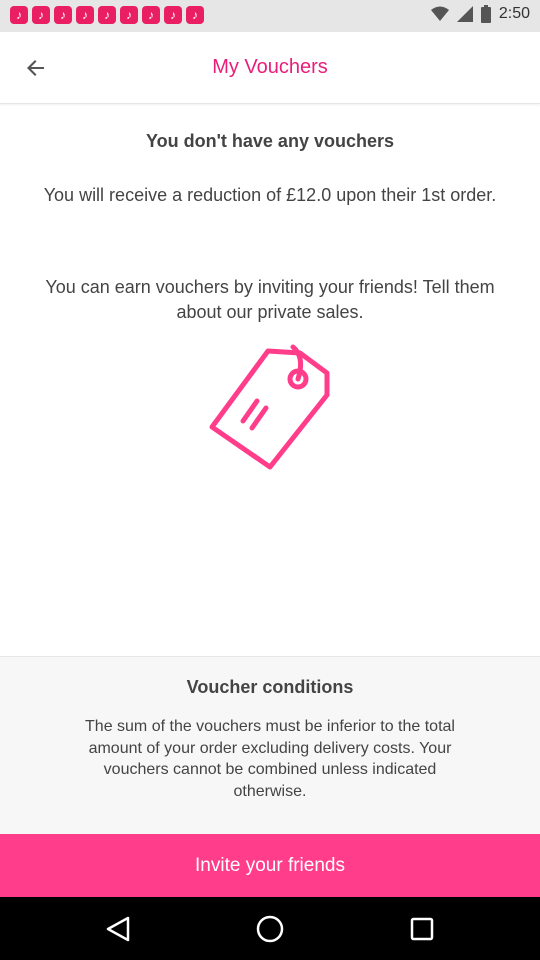 The width and height of the screenshot is (540, 960). I want to click on status-indicators: 2:50, so click(480, 14).